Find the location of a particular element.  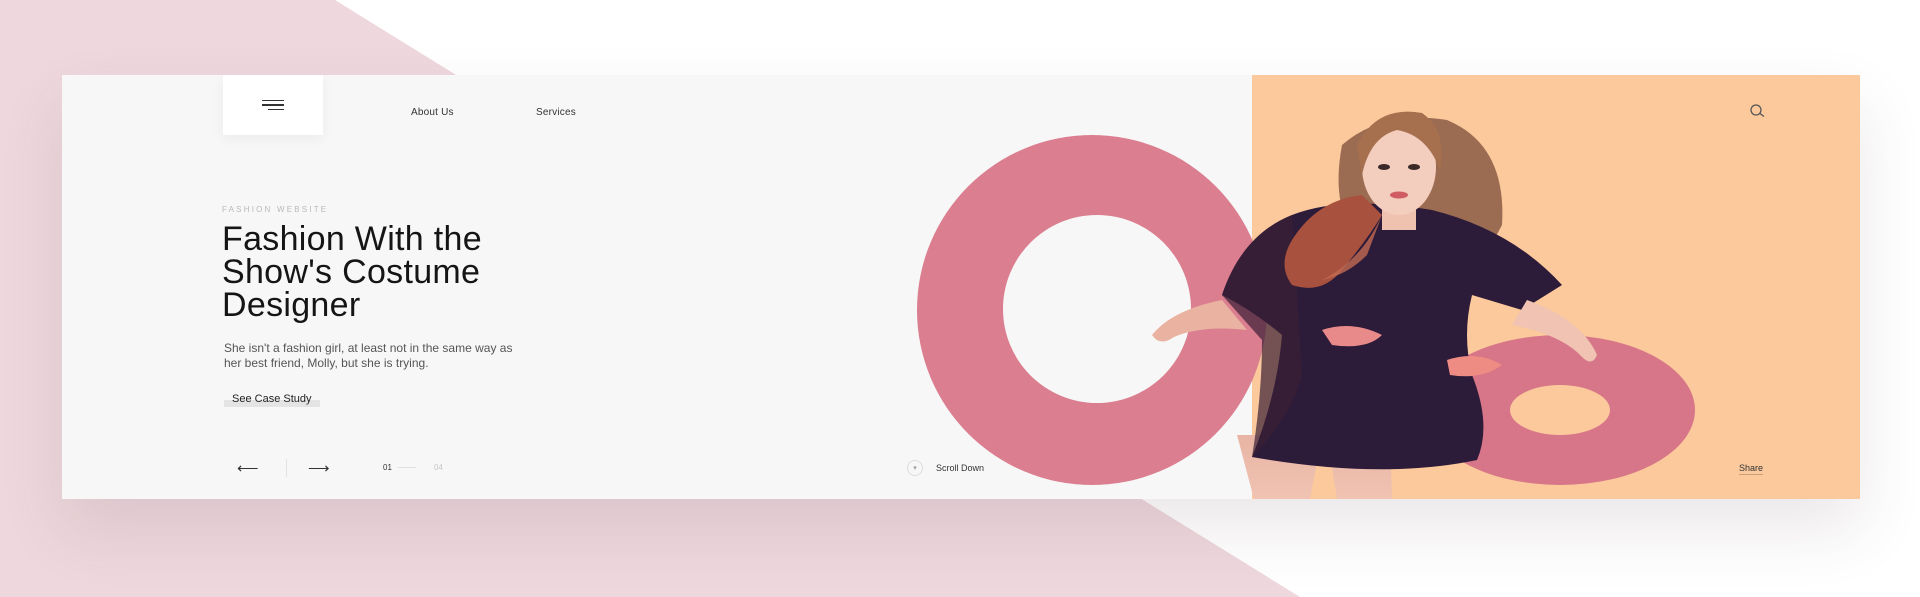

menu-button is located at coordinates (273, 105).